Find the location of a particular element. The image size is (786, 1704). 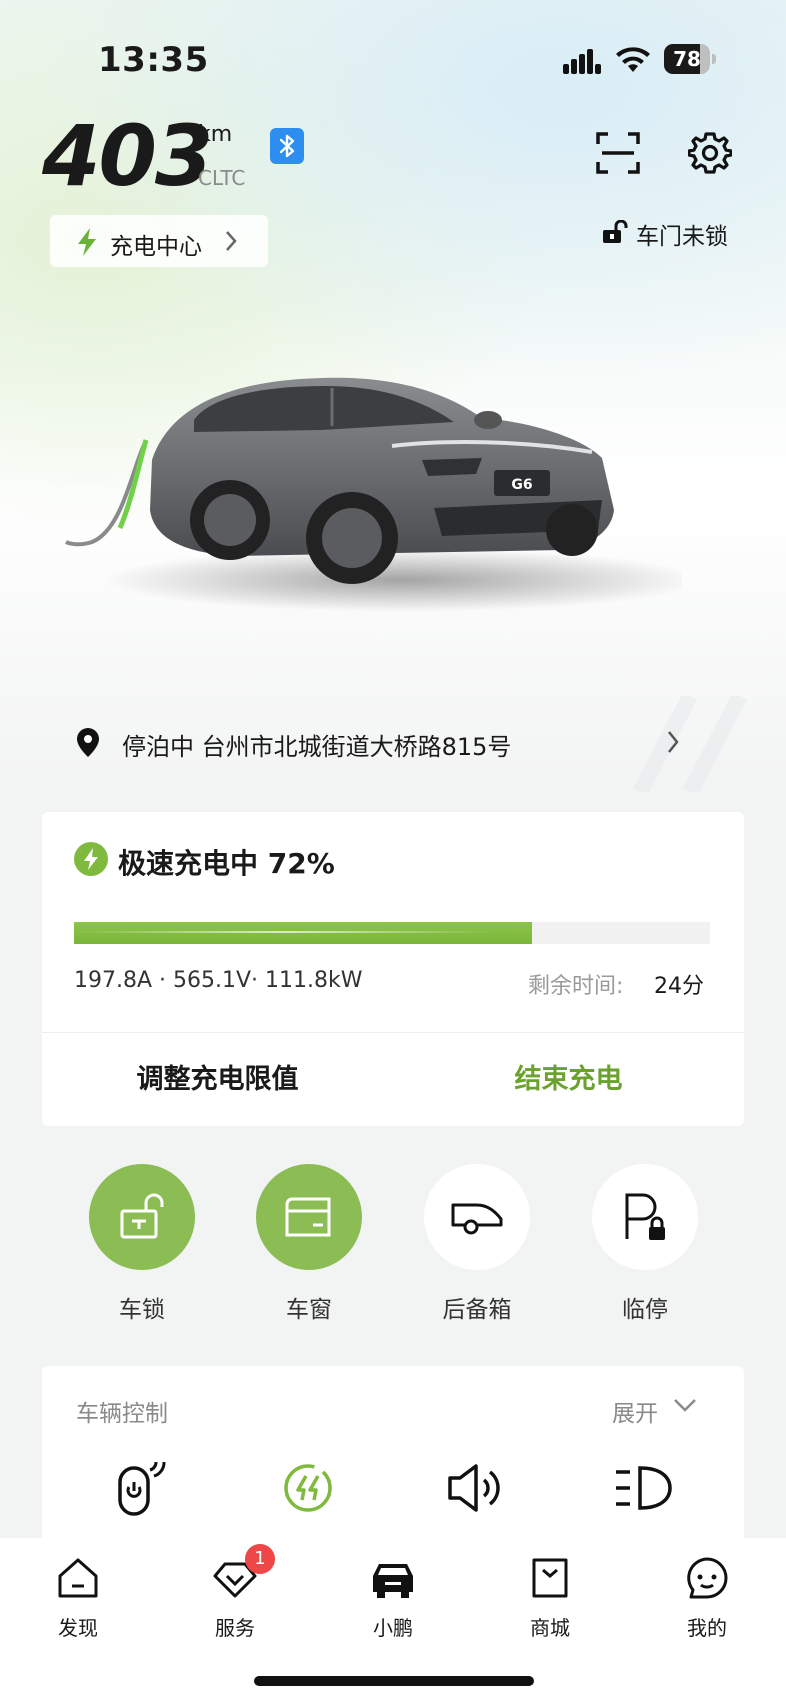

remote-power-icon is located at coordinates (142, 1486).